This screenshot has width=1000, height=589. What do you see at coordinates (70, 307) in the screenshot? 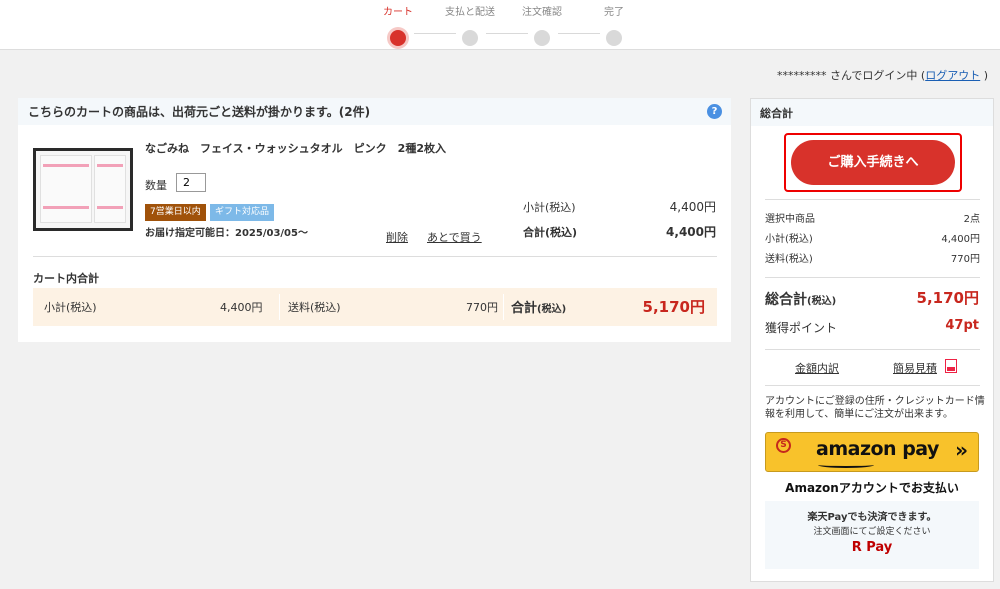
I see `cart-subtotal-label: 小計(税込)` at bounding box center [70, 307].